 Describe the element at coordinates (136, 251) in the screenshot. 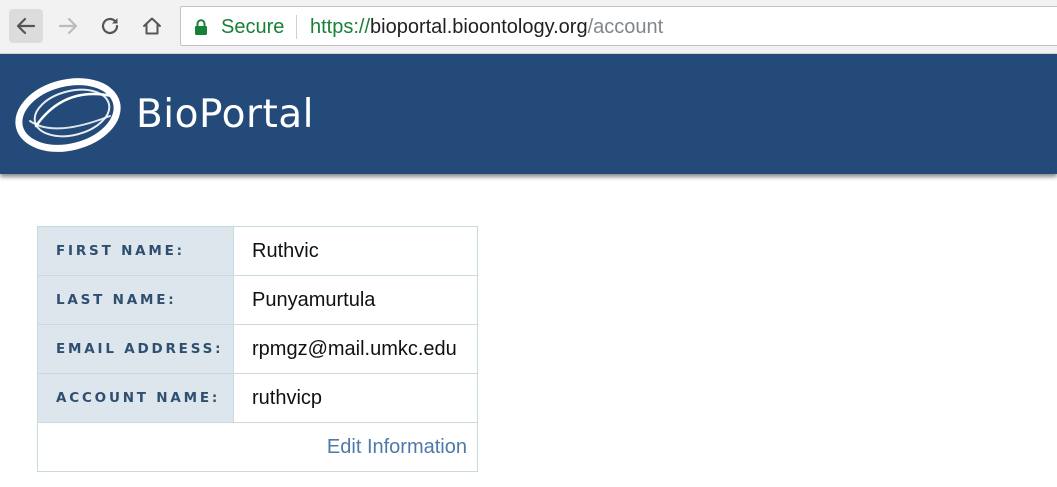

I see `first-name-label: FIRST NAME:` at that location.